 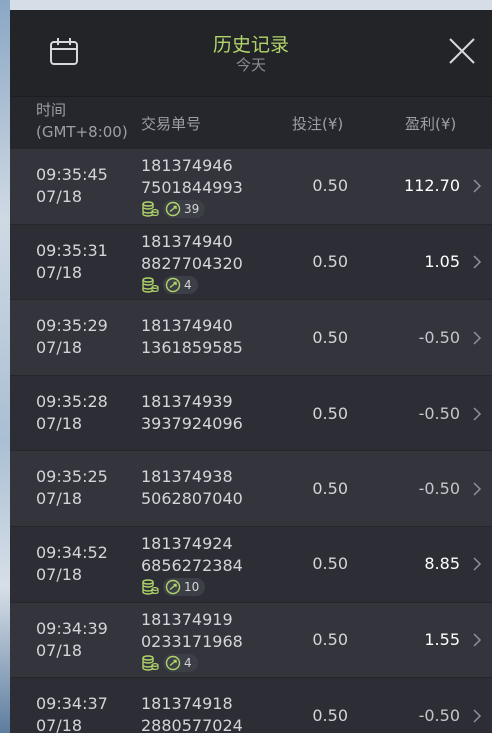 What do you see at coordinates (442, 261) in the screenshot?
I see `row-profit: 1.05` at bounding box center [442, 261].